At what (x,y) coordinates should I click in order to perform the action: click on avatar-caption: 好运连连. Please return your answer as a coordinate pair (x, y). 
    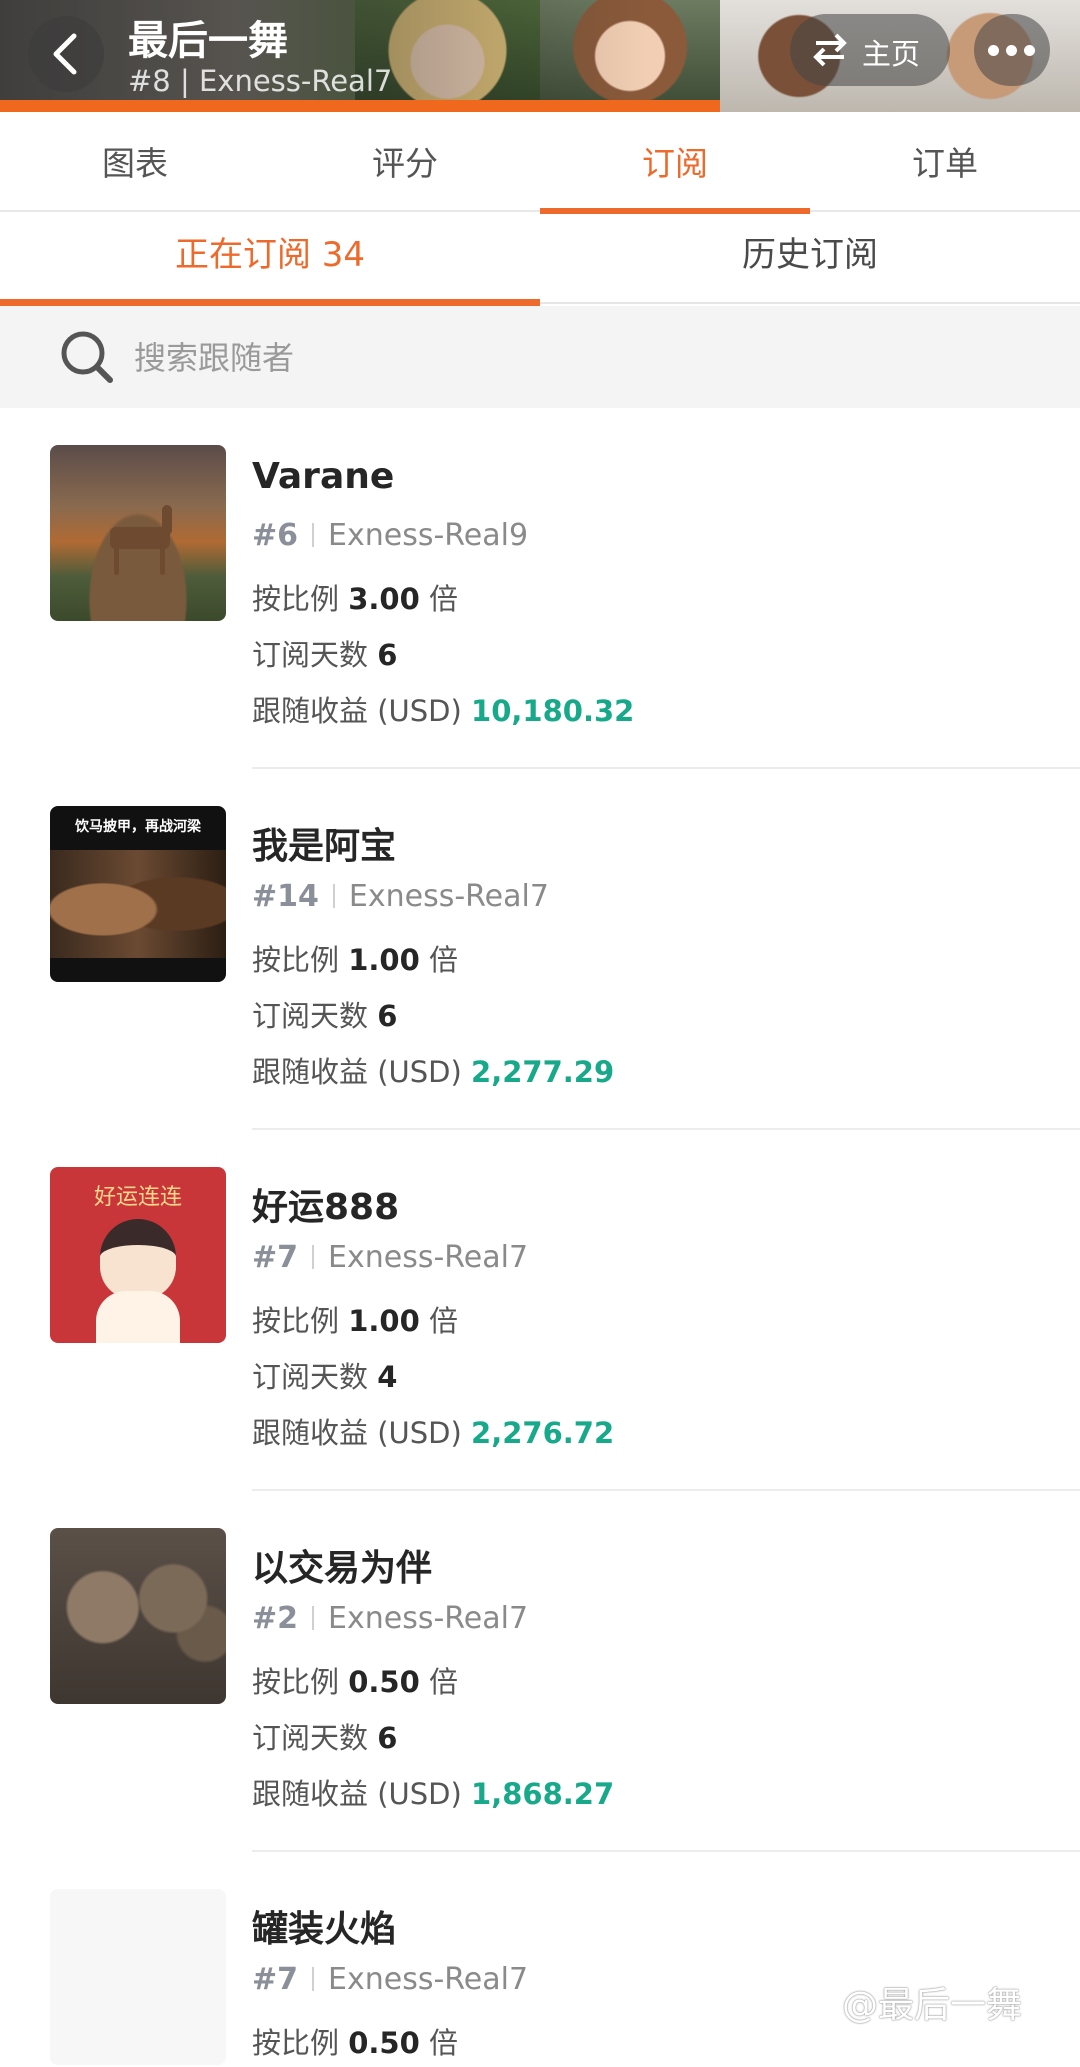
    Looking at the image, I should click on (137, 1197).